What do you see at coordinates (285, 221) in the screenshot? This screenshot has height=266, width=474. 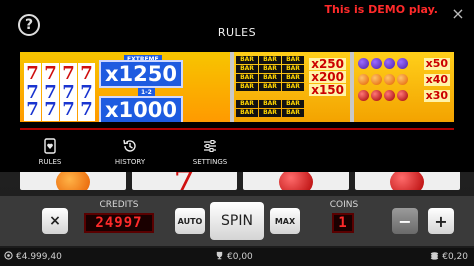 I see `max-button: MAX` at bounding box center [285, 221].